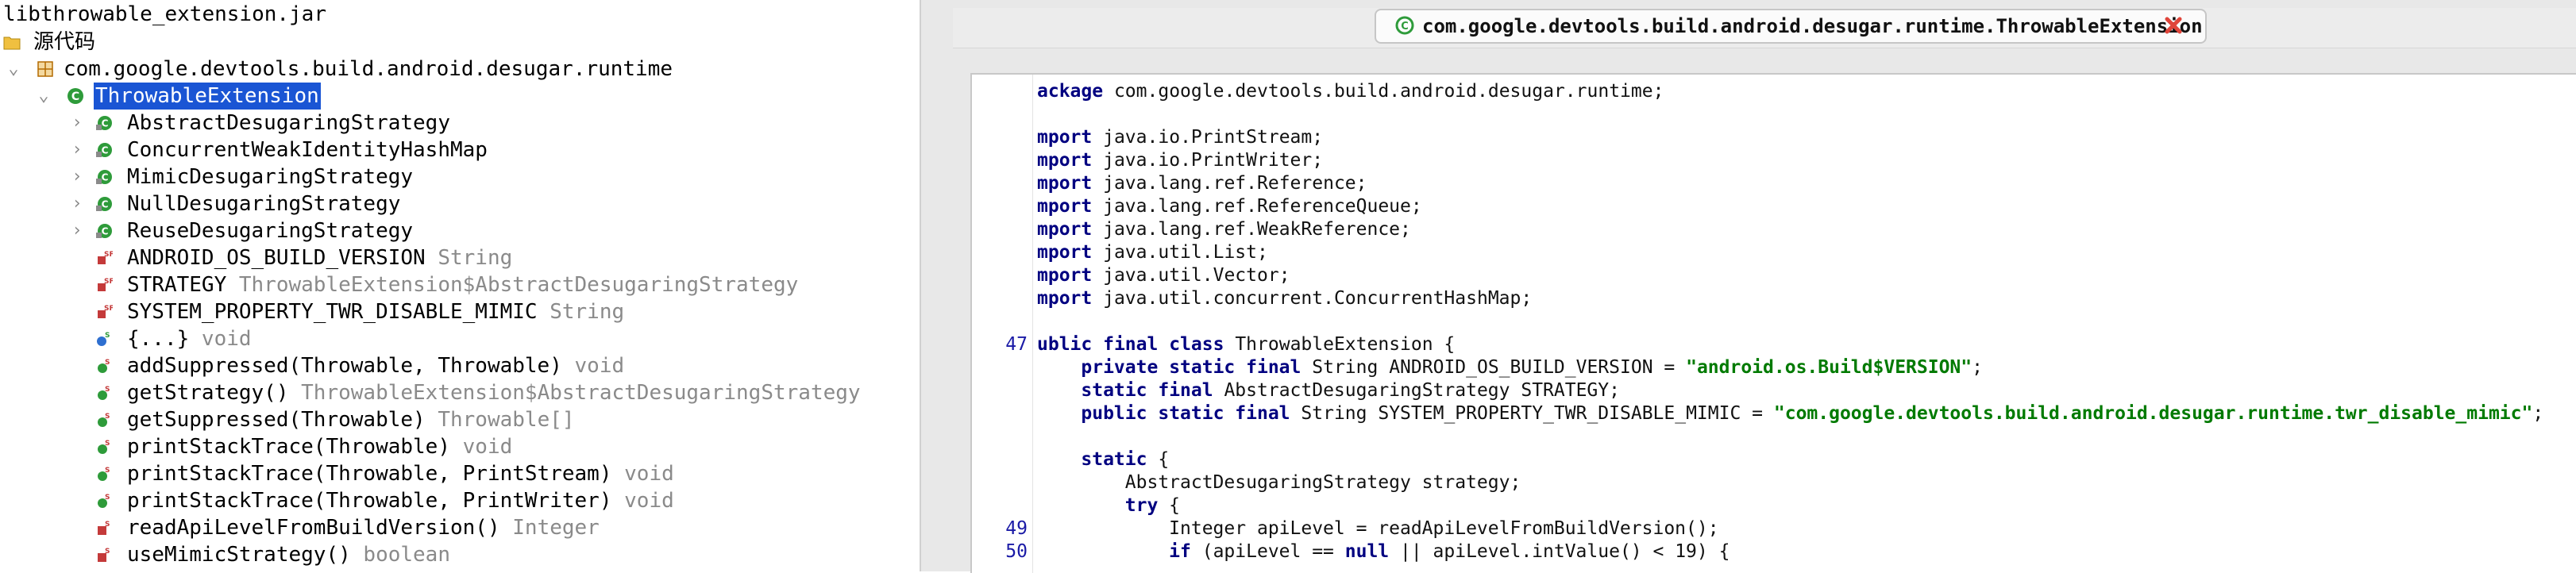  I want to click on member-name: printStackTrace(Throwable, PrintStream), so click(369, 474).